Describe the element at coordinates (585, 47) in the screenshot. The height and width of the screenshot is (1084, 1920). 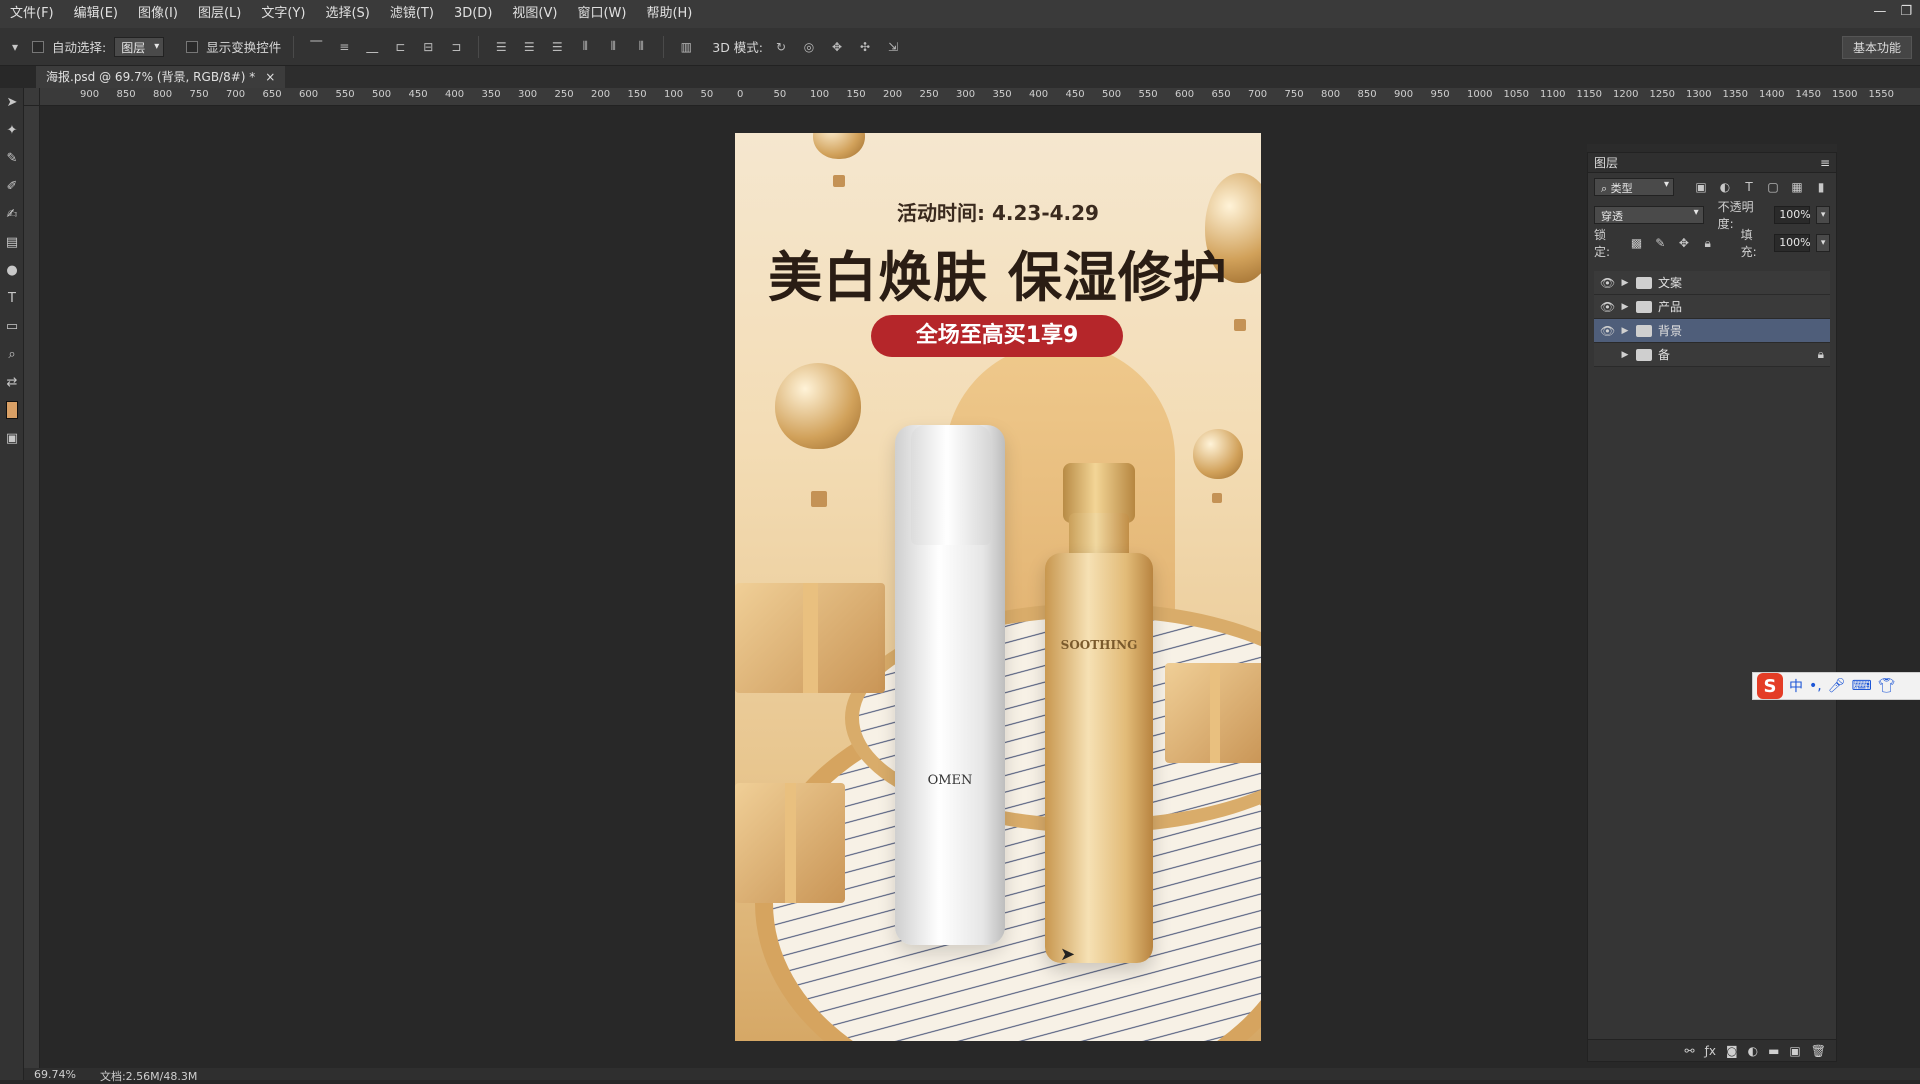
I see `distribute-left-icon: ⦀` at that location.